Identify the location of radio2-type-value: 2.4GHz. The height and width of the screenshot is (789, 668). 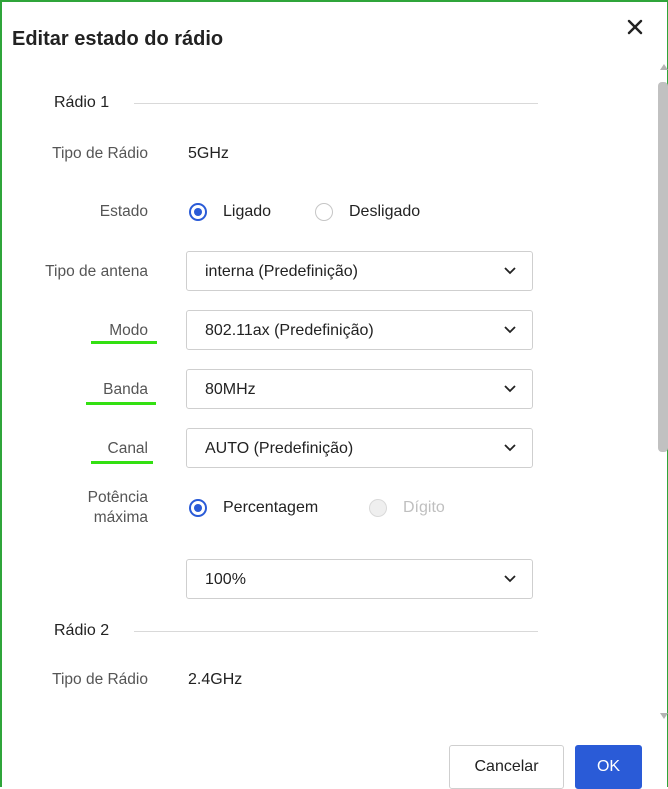
(215, 679).